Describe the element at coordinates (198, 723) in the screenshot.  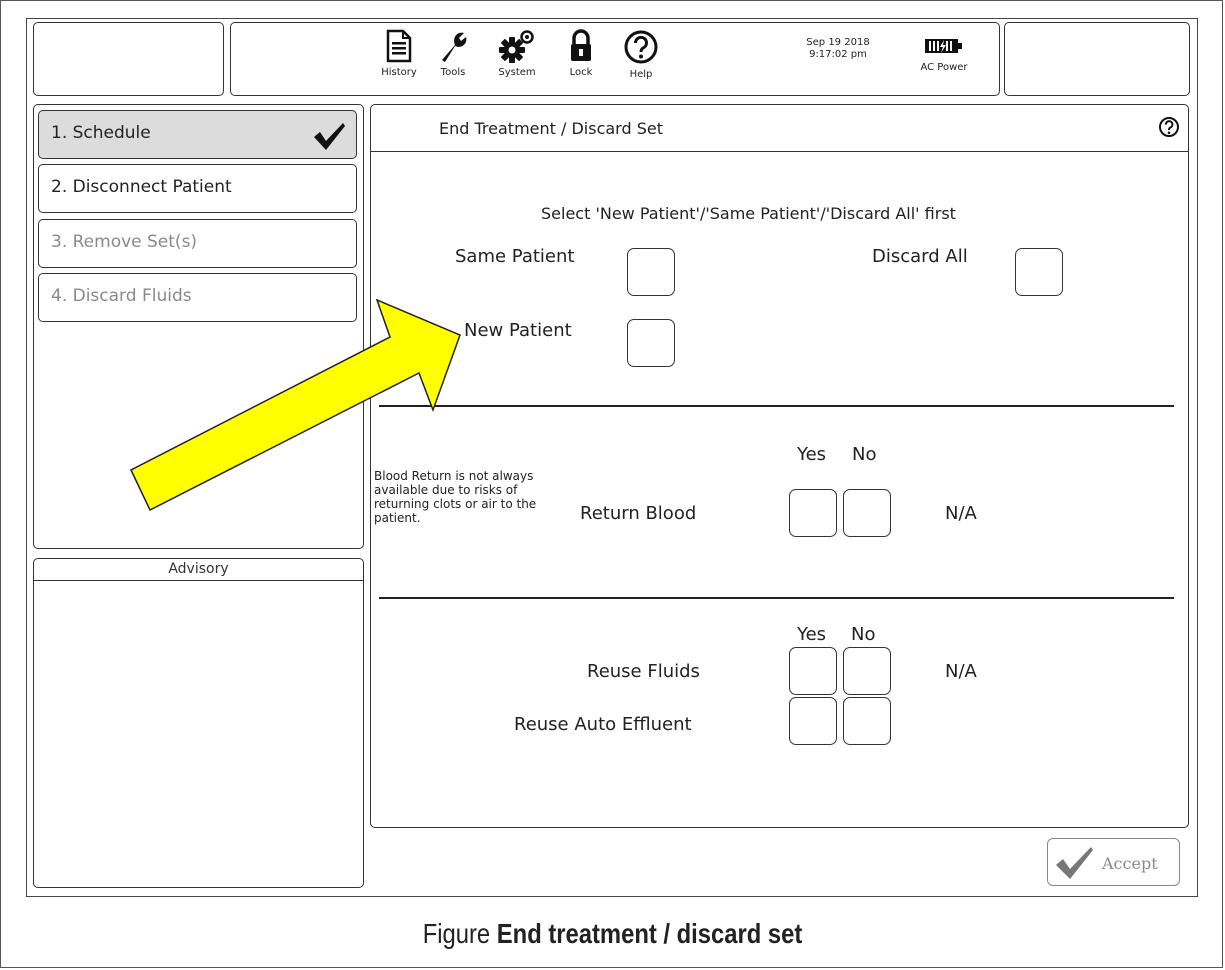
I see `advisory-panel: Advisory` at that location.